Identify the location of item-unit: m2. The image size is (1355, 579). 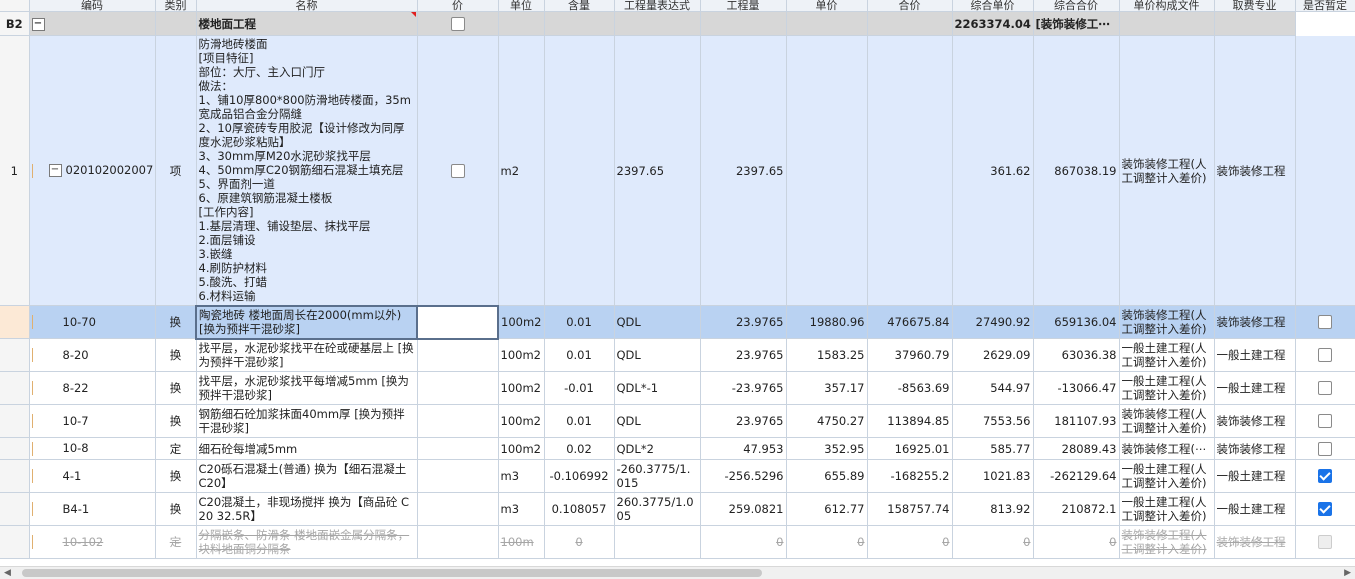
(521, 170).